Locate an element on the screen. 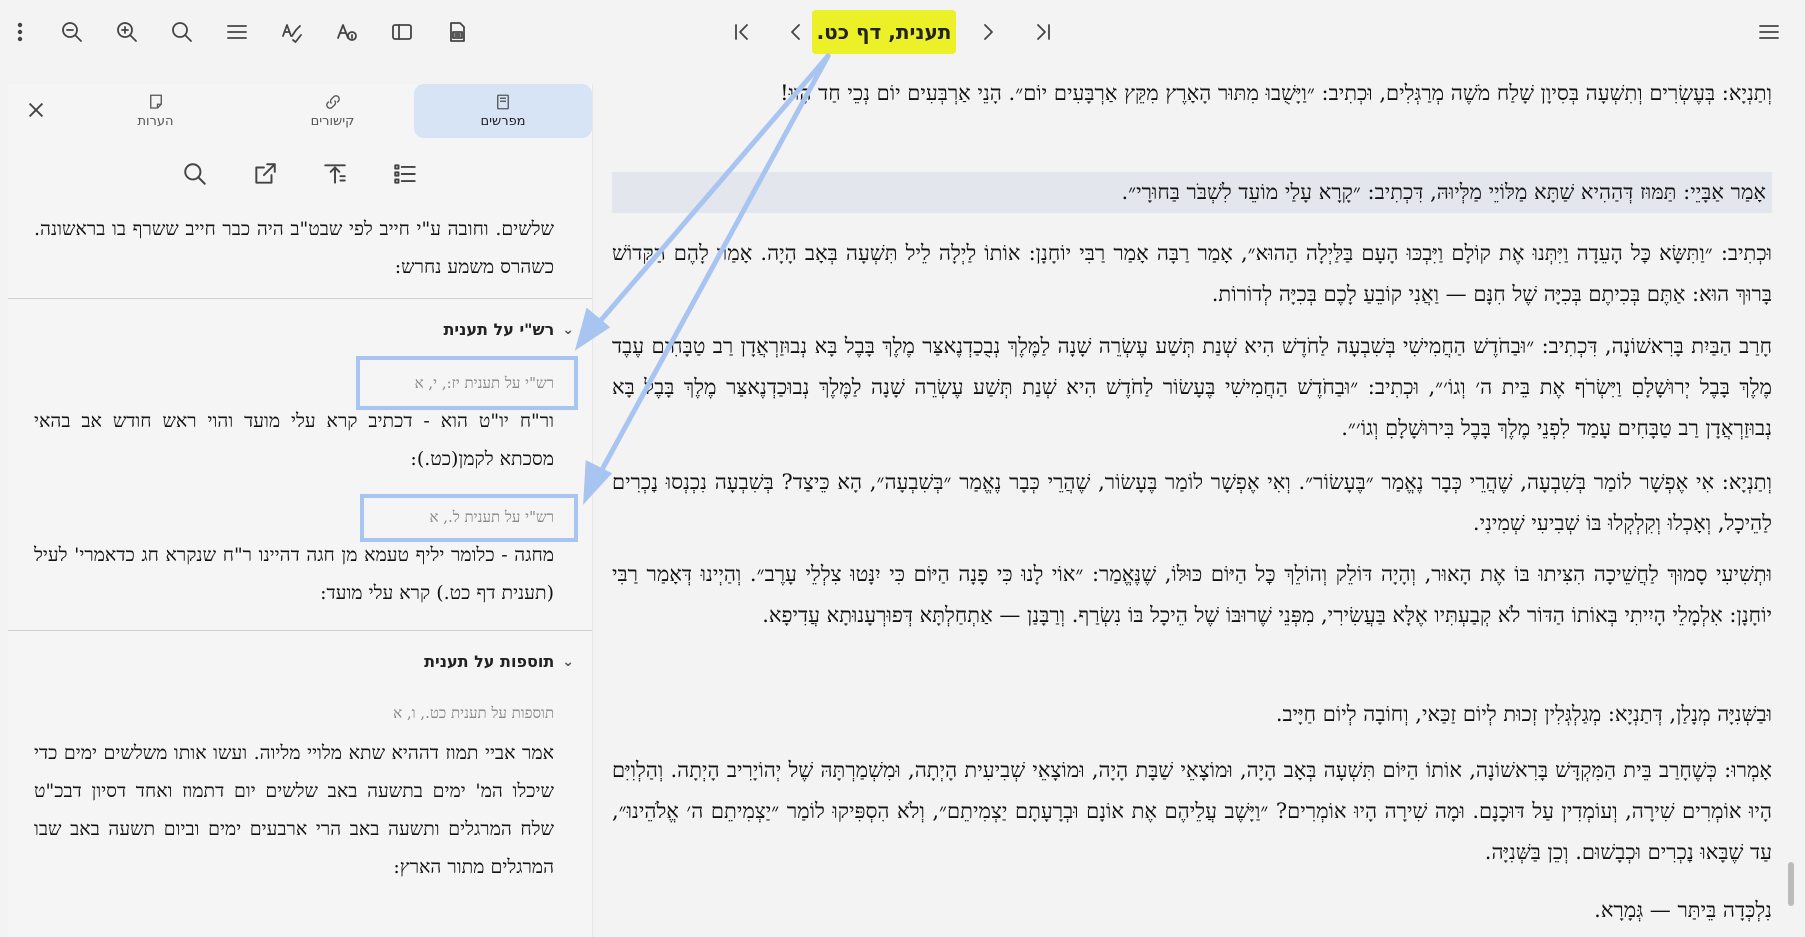 The height and width of the screenshot is (937, 1805). commentary-ref: תוספות על תענית כט., ו, א is located at coordinates (473, 713).